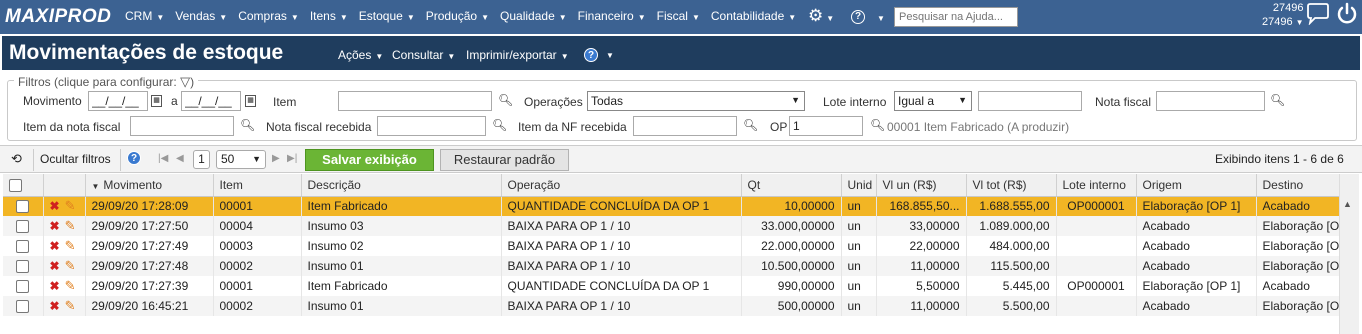  Describe the element at coordinates (621, 185) in the screenshot. I see `column-operacao: Operação` at that location.